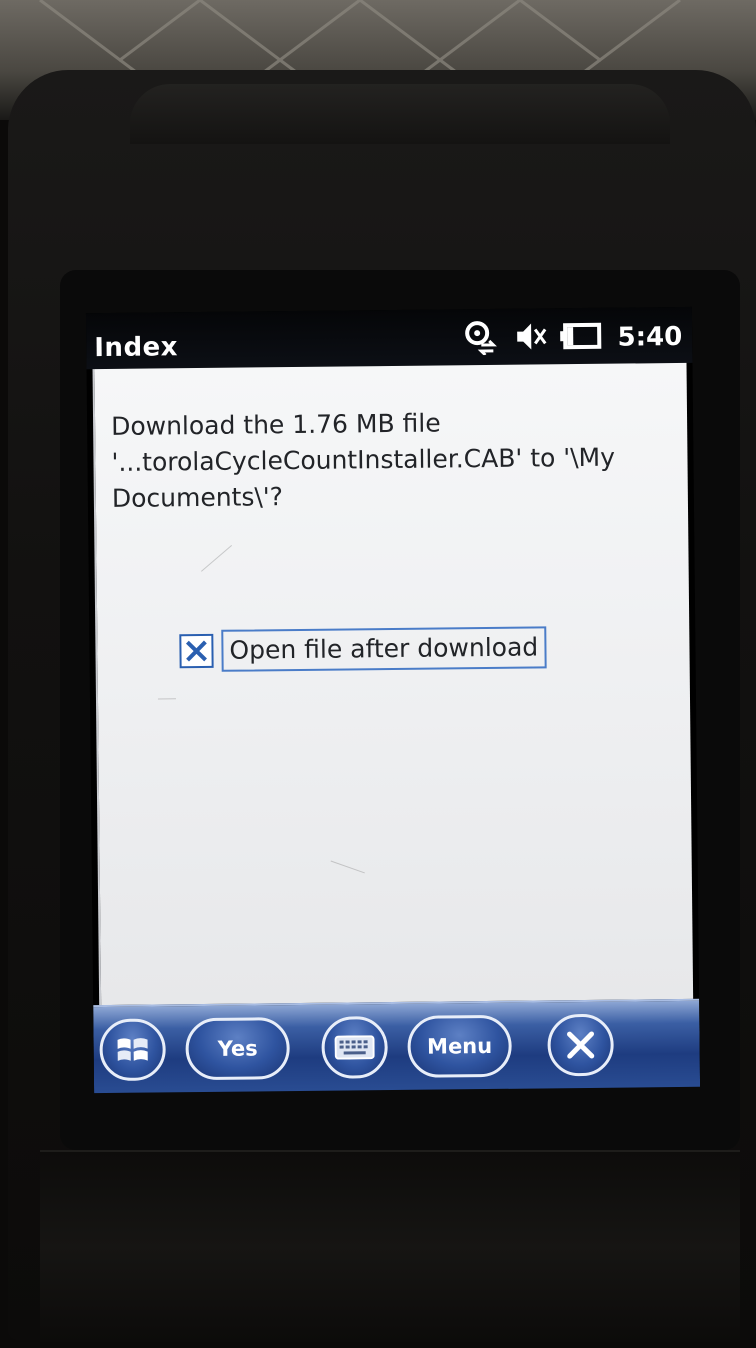 The width and height of the screenshot is (756, 1348). I want to click on checkmark-x-icon, so click(196, 651).